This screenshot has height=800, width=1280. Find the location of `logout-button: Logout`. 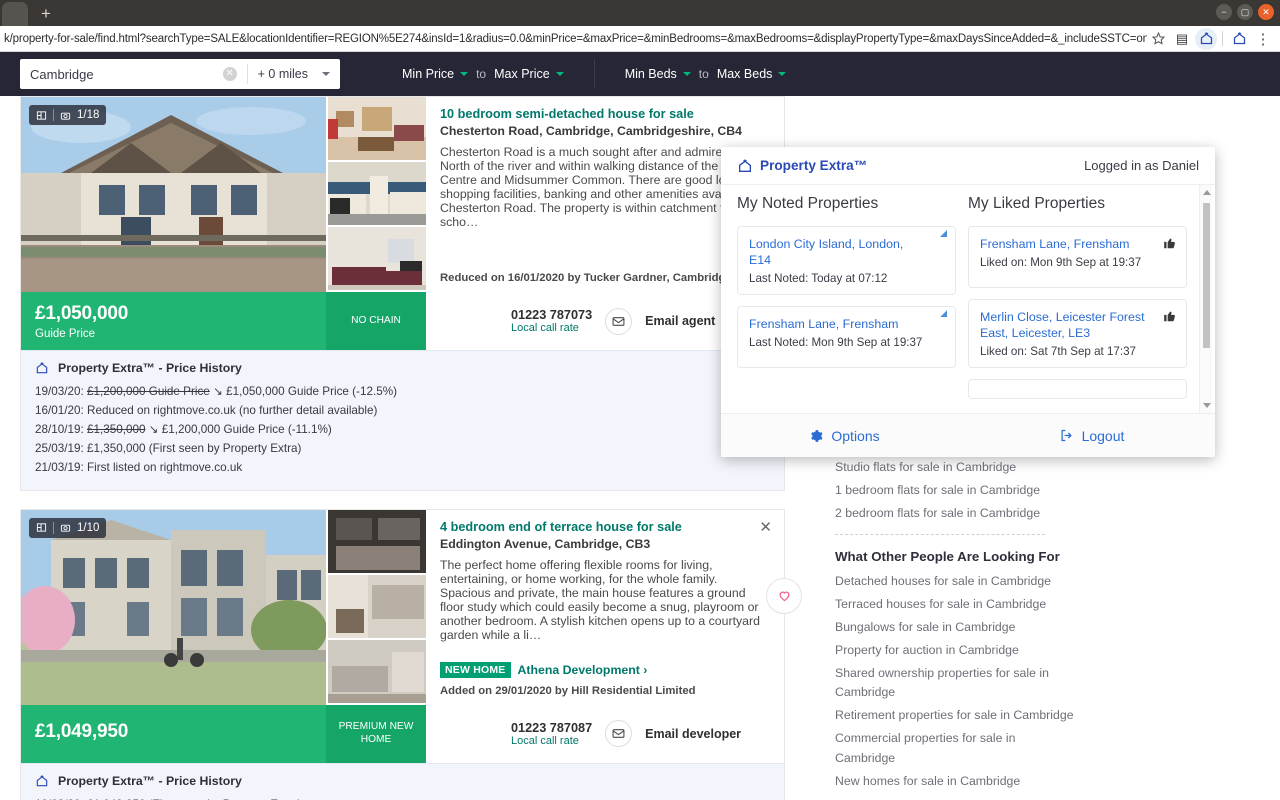

logout-button: Logout is located at coordinates (1091, 436).